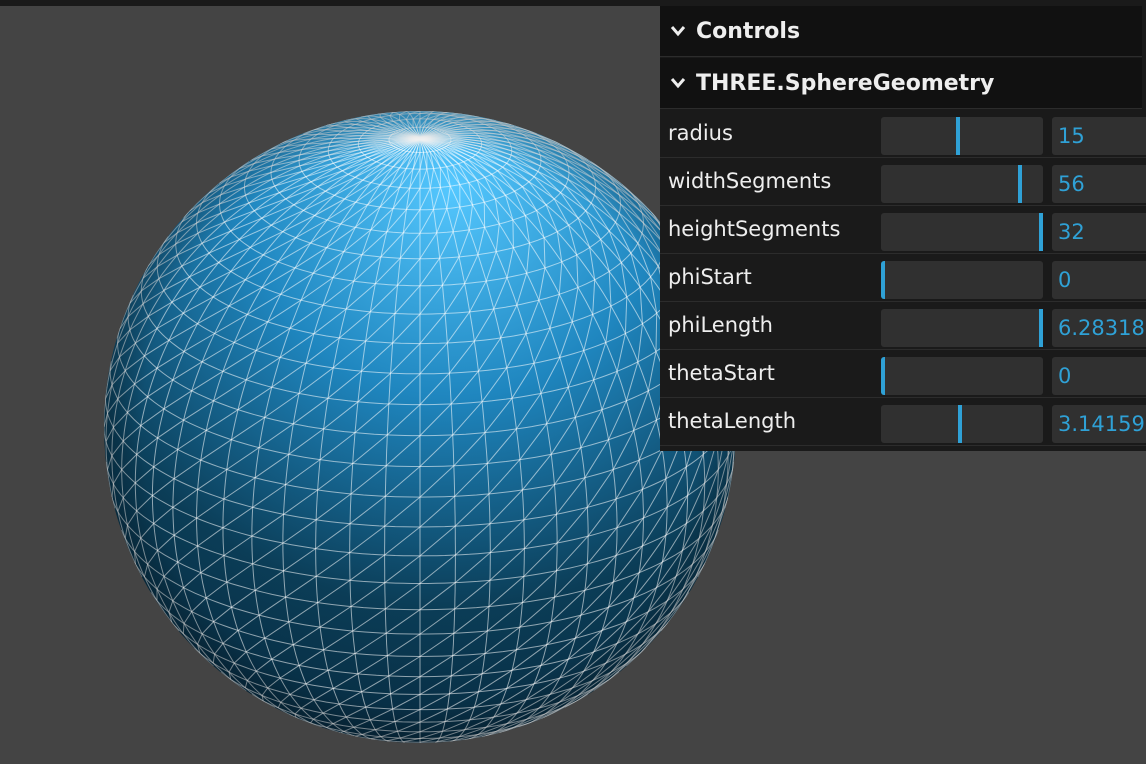 The image size is (1146, 764). I want to click on controls-title: Controls, so click(748, 31).